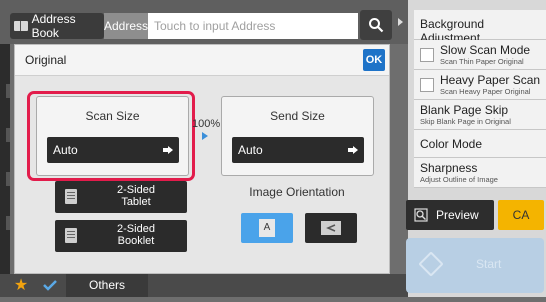 This screenshot has width=546, height=302. Describe the element at coordinates (107, 285) in the screenshot. I see `others-button: Others` at that location.